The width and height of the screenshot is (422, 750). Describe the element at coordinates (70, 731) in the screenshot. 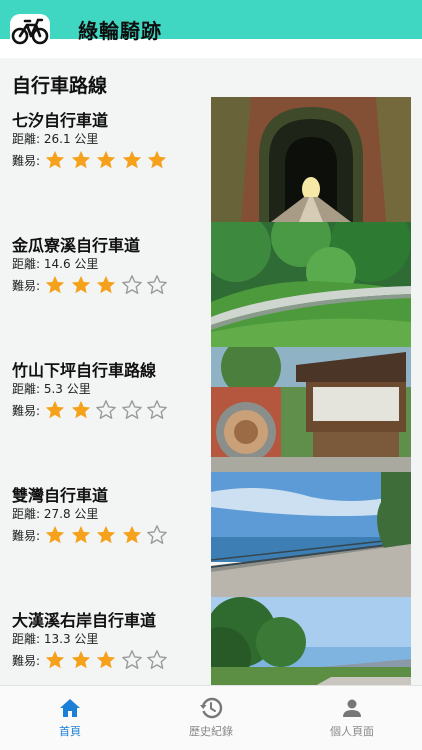

I see `tab-home-label: 首頁` at that location.